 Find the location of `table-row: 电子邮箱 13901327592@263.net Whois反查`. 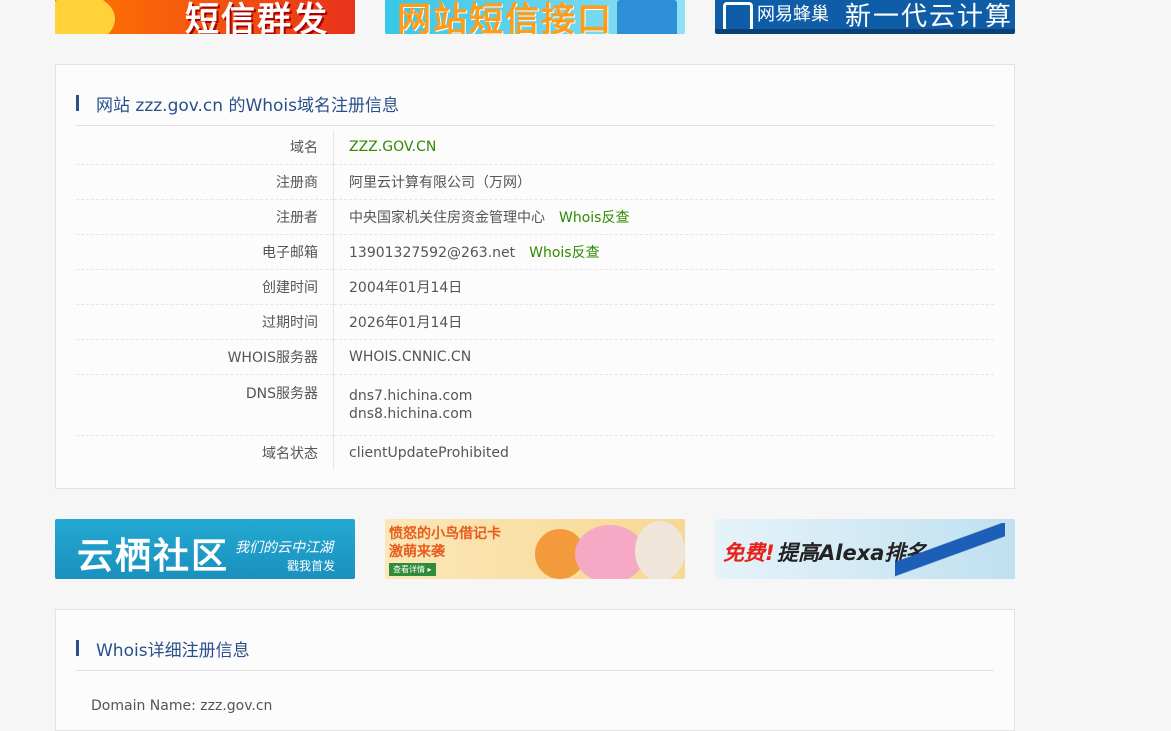

table-row: 电子邮箱 13901327592@263.net Whois反查 is located at coordinates (535, 252).